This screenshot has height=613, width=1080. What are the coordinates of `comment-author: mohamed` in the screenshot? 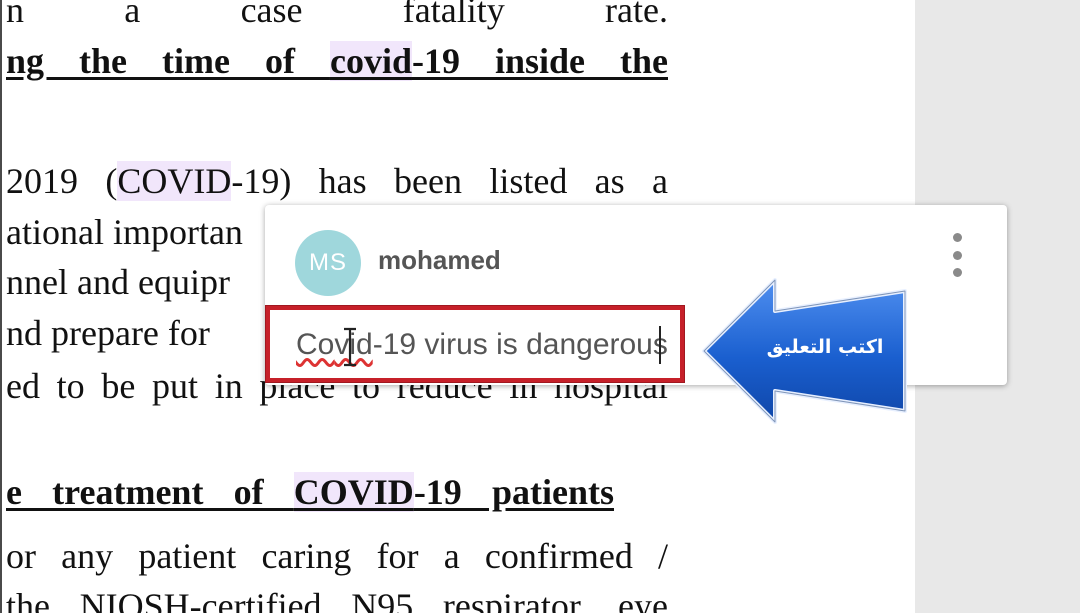 It's located at (439, 260).